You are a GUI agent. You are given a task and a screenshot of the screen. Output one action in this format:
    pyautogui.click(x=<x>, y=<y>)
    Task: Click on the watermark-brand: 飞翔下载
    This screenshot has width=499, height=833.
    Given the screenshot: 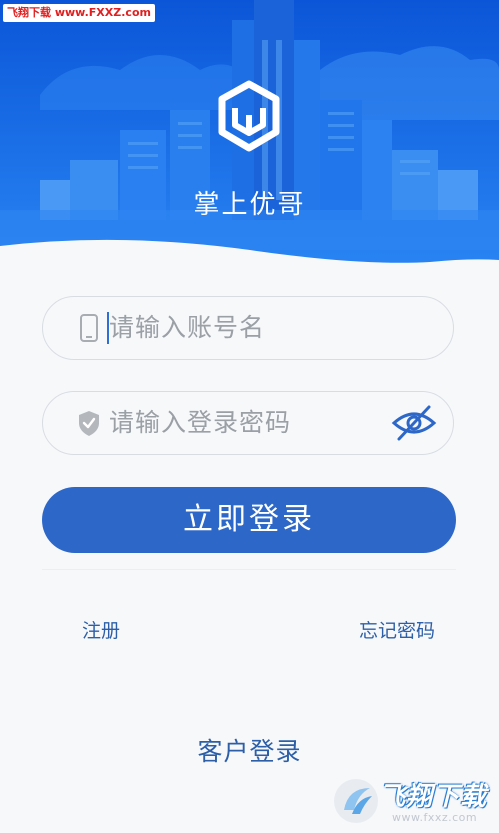 What is the action you would take?
    pyautogui.click(x=433, y=797)
    